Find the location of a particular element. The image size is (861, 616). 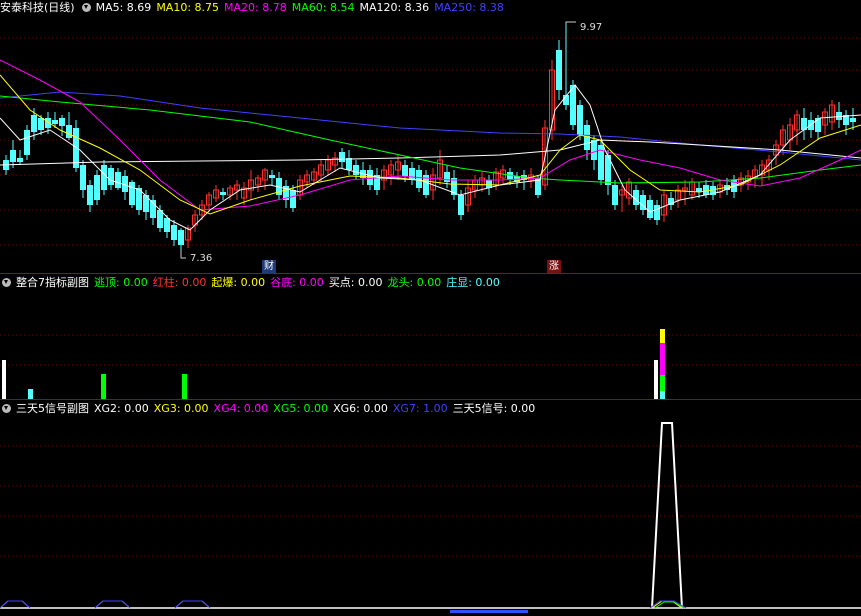

event-badge-cai: 财 is located at coordinates (269, 266).